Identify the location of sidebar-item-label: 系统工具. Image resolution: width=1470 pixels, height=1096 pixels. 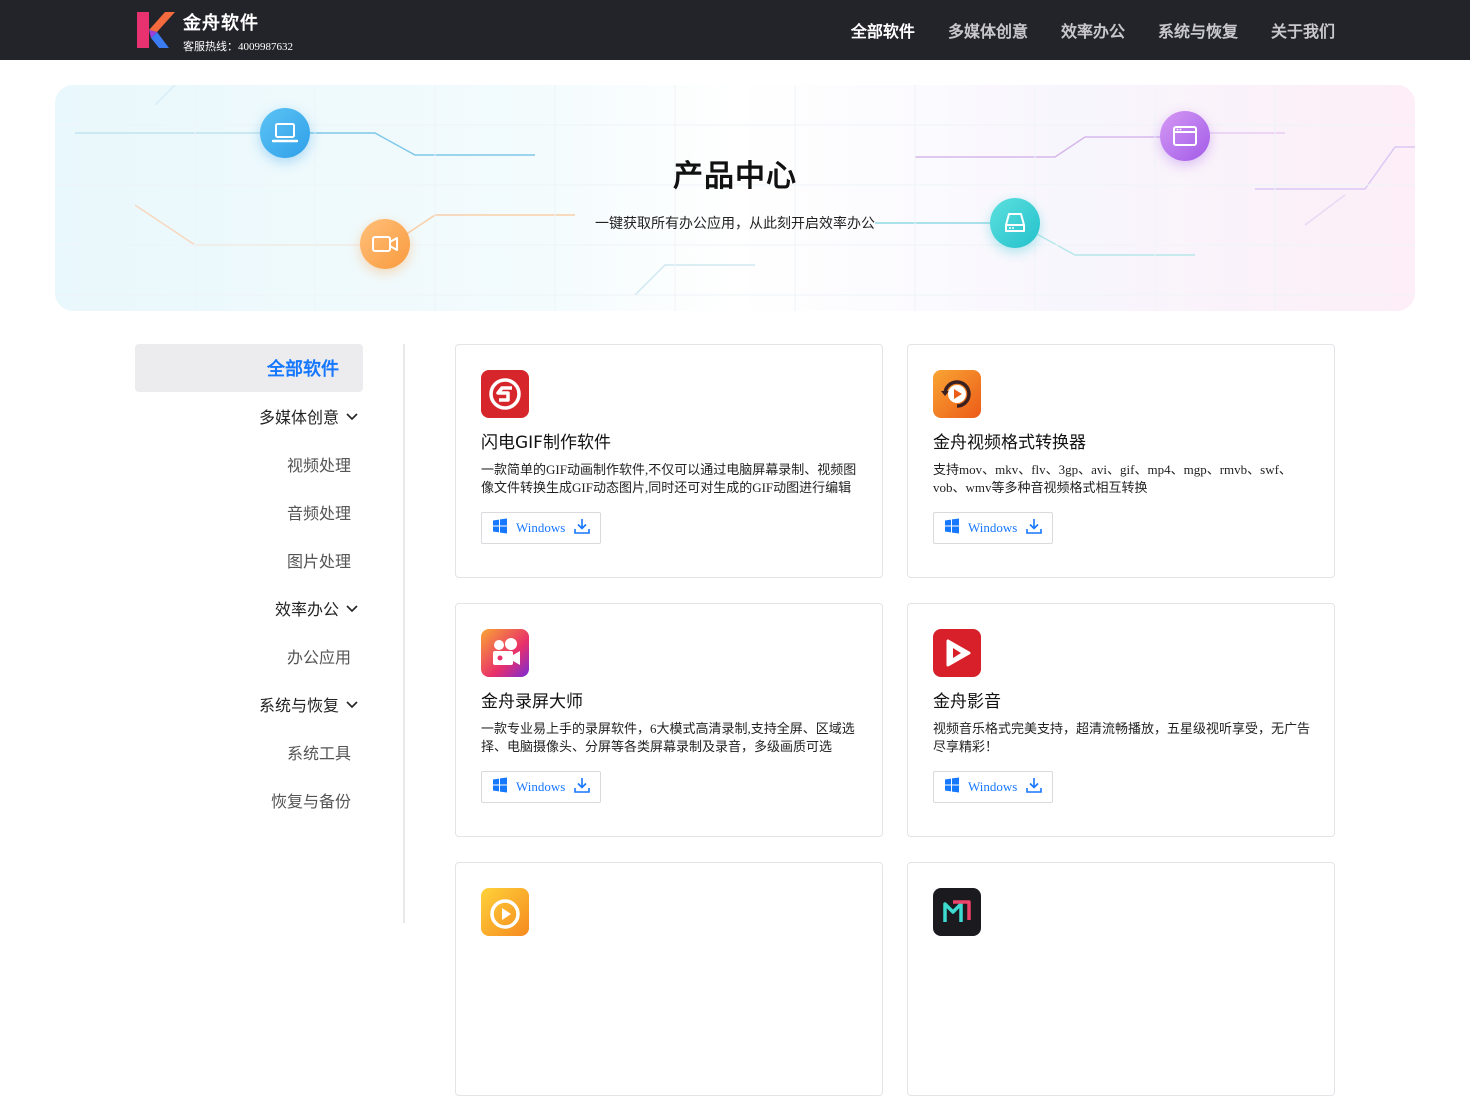
(318, 753).